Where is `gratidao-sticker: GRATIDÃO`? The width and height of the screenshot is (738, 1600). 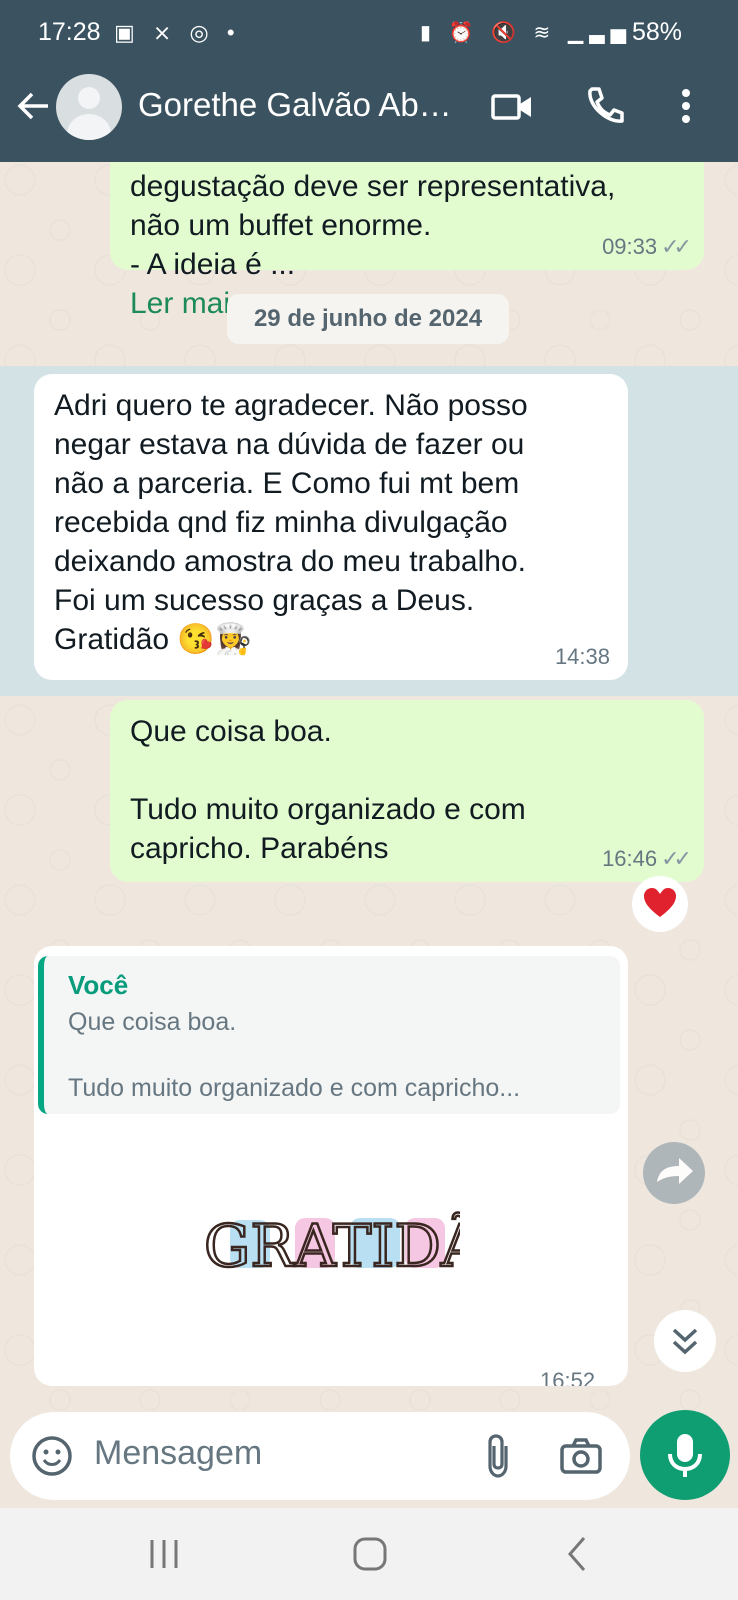
gratidao-sticker: GRATIDÃO is located at coordinates (366, 1240).